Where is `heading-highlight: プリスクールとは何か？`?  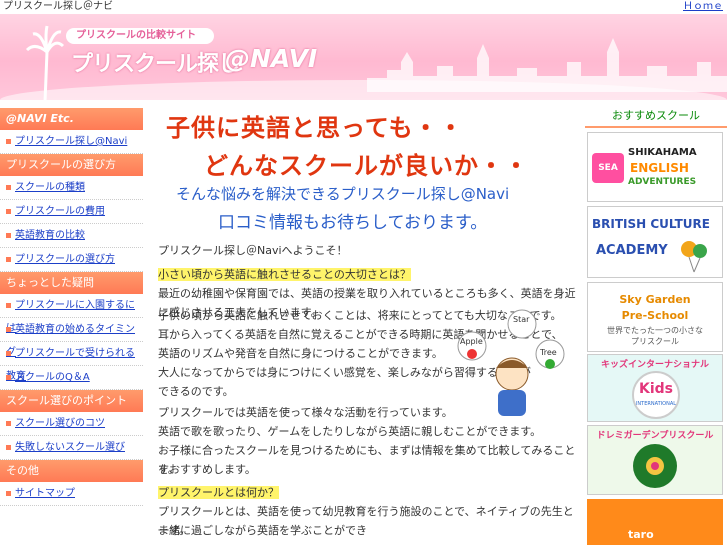 heading-highlight: プリスクールとは何か？ is located at coordinates (218, 492).